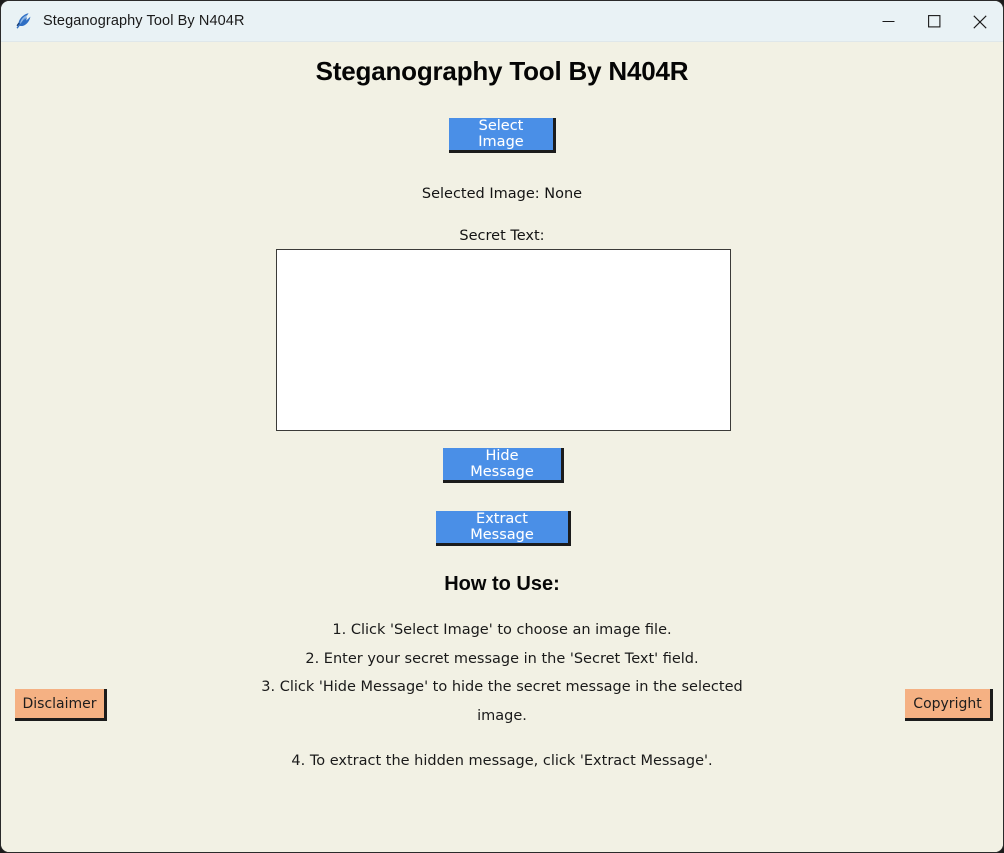 The image size is (1004, 853). What do you see at coordinates (949, 705) in the screenshot?
I see `copyright-button: Copyright` at bounding box center [949, 705].